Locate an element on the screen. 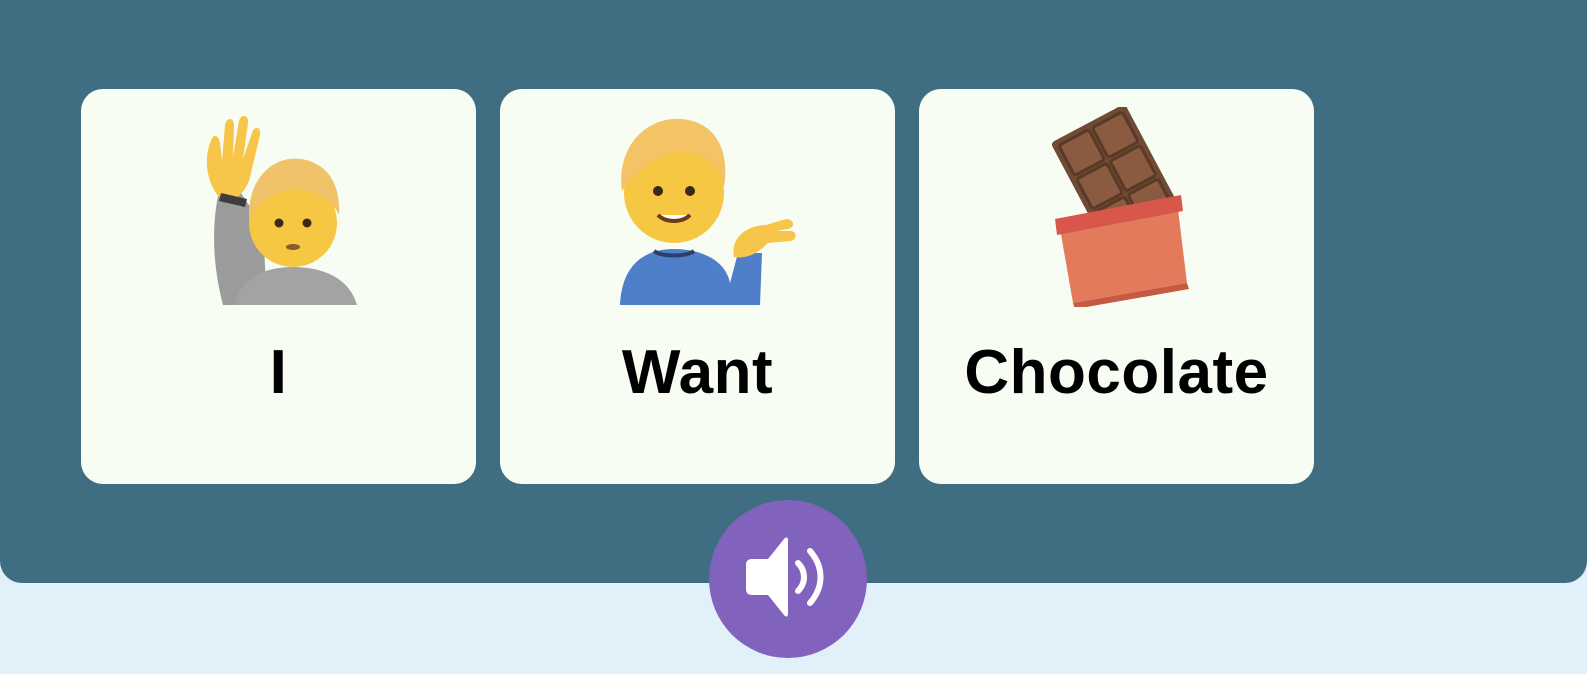 The image size is (1587, 674). card-label: I is located at coordinates (278, 372).